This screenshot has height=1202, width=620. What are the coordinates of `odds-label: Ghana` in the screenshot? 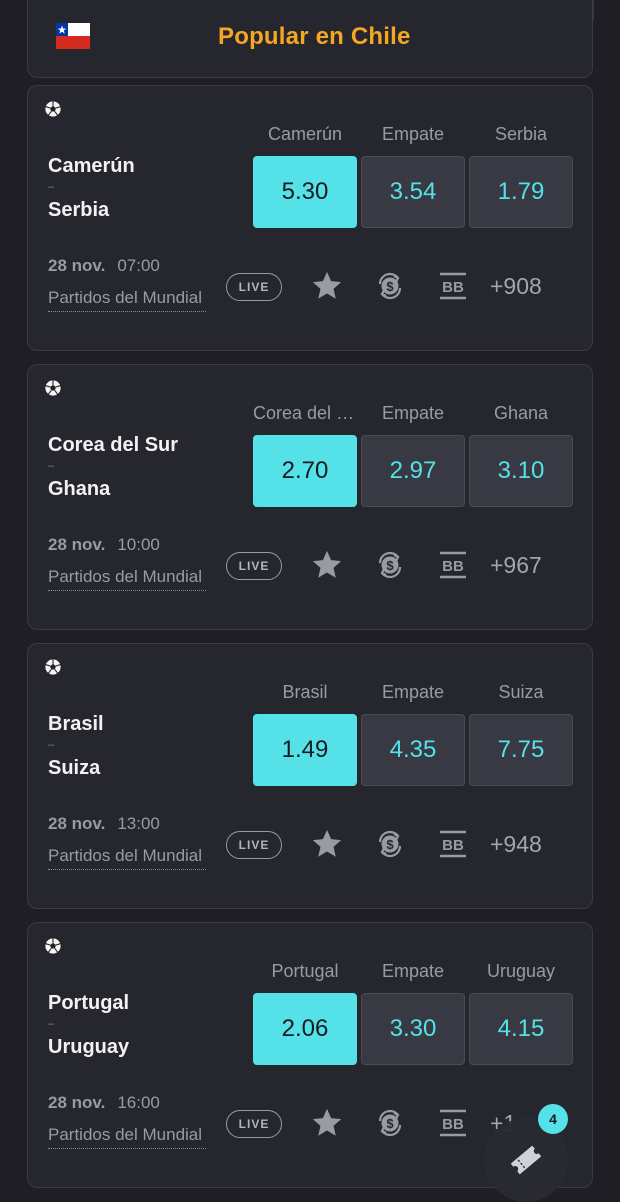 It's located at (521, 413).